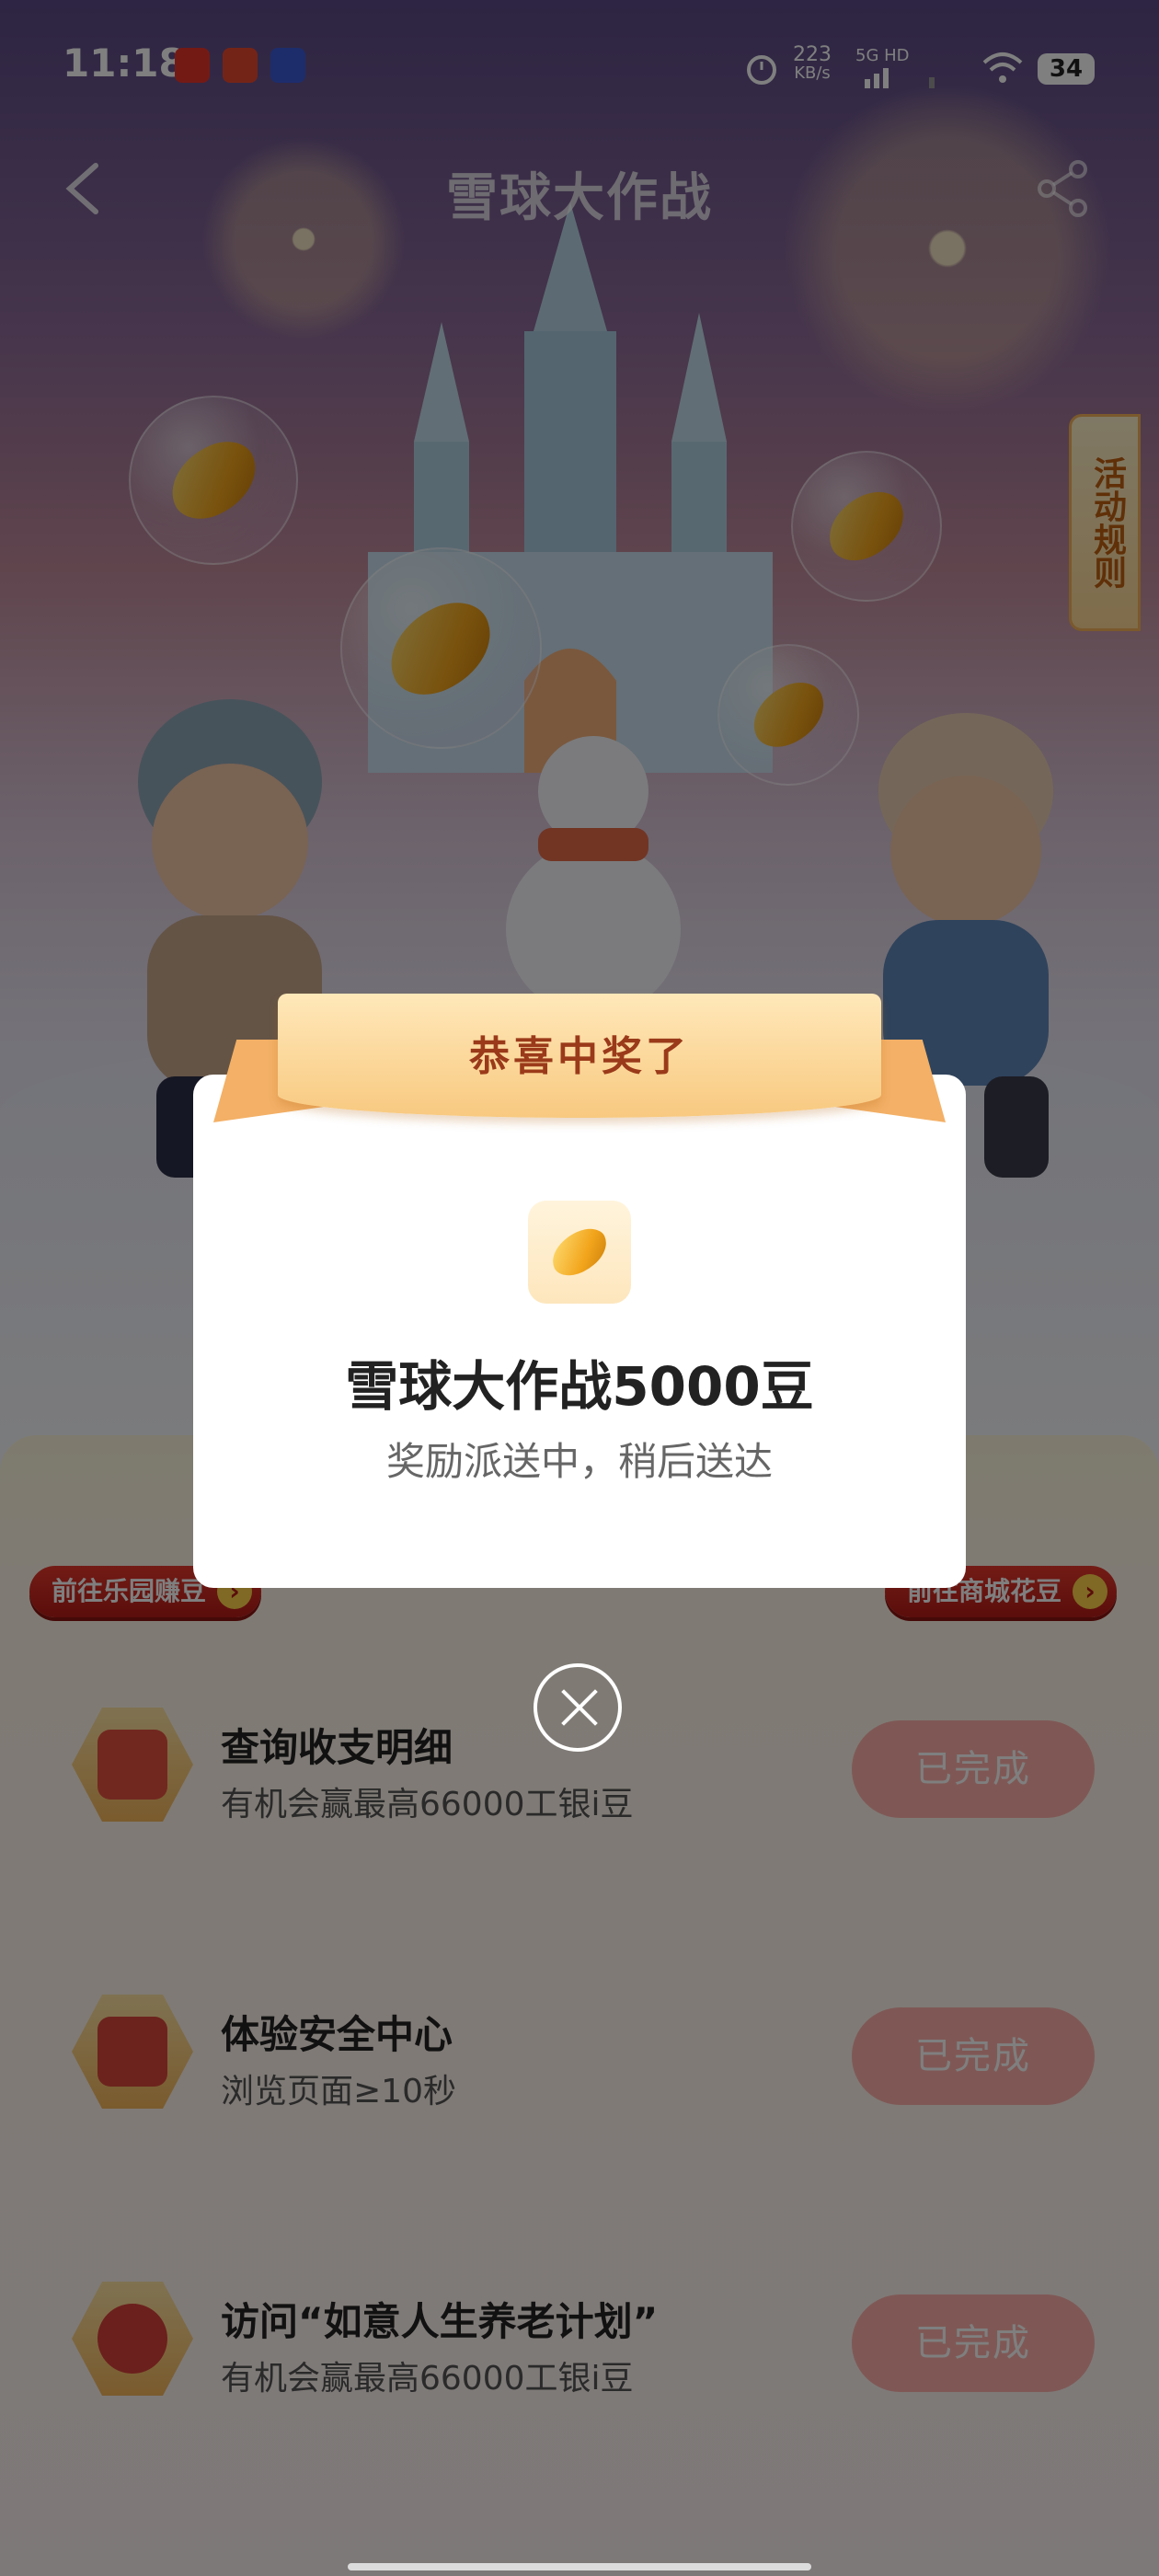 Image resolution: width=1159 pixels, height=2576 pixels. I want to click on prize-title: 雪球大作战5000豆, so click(579, 1386).